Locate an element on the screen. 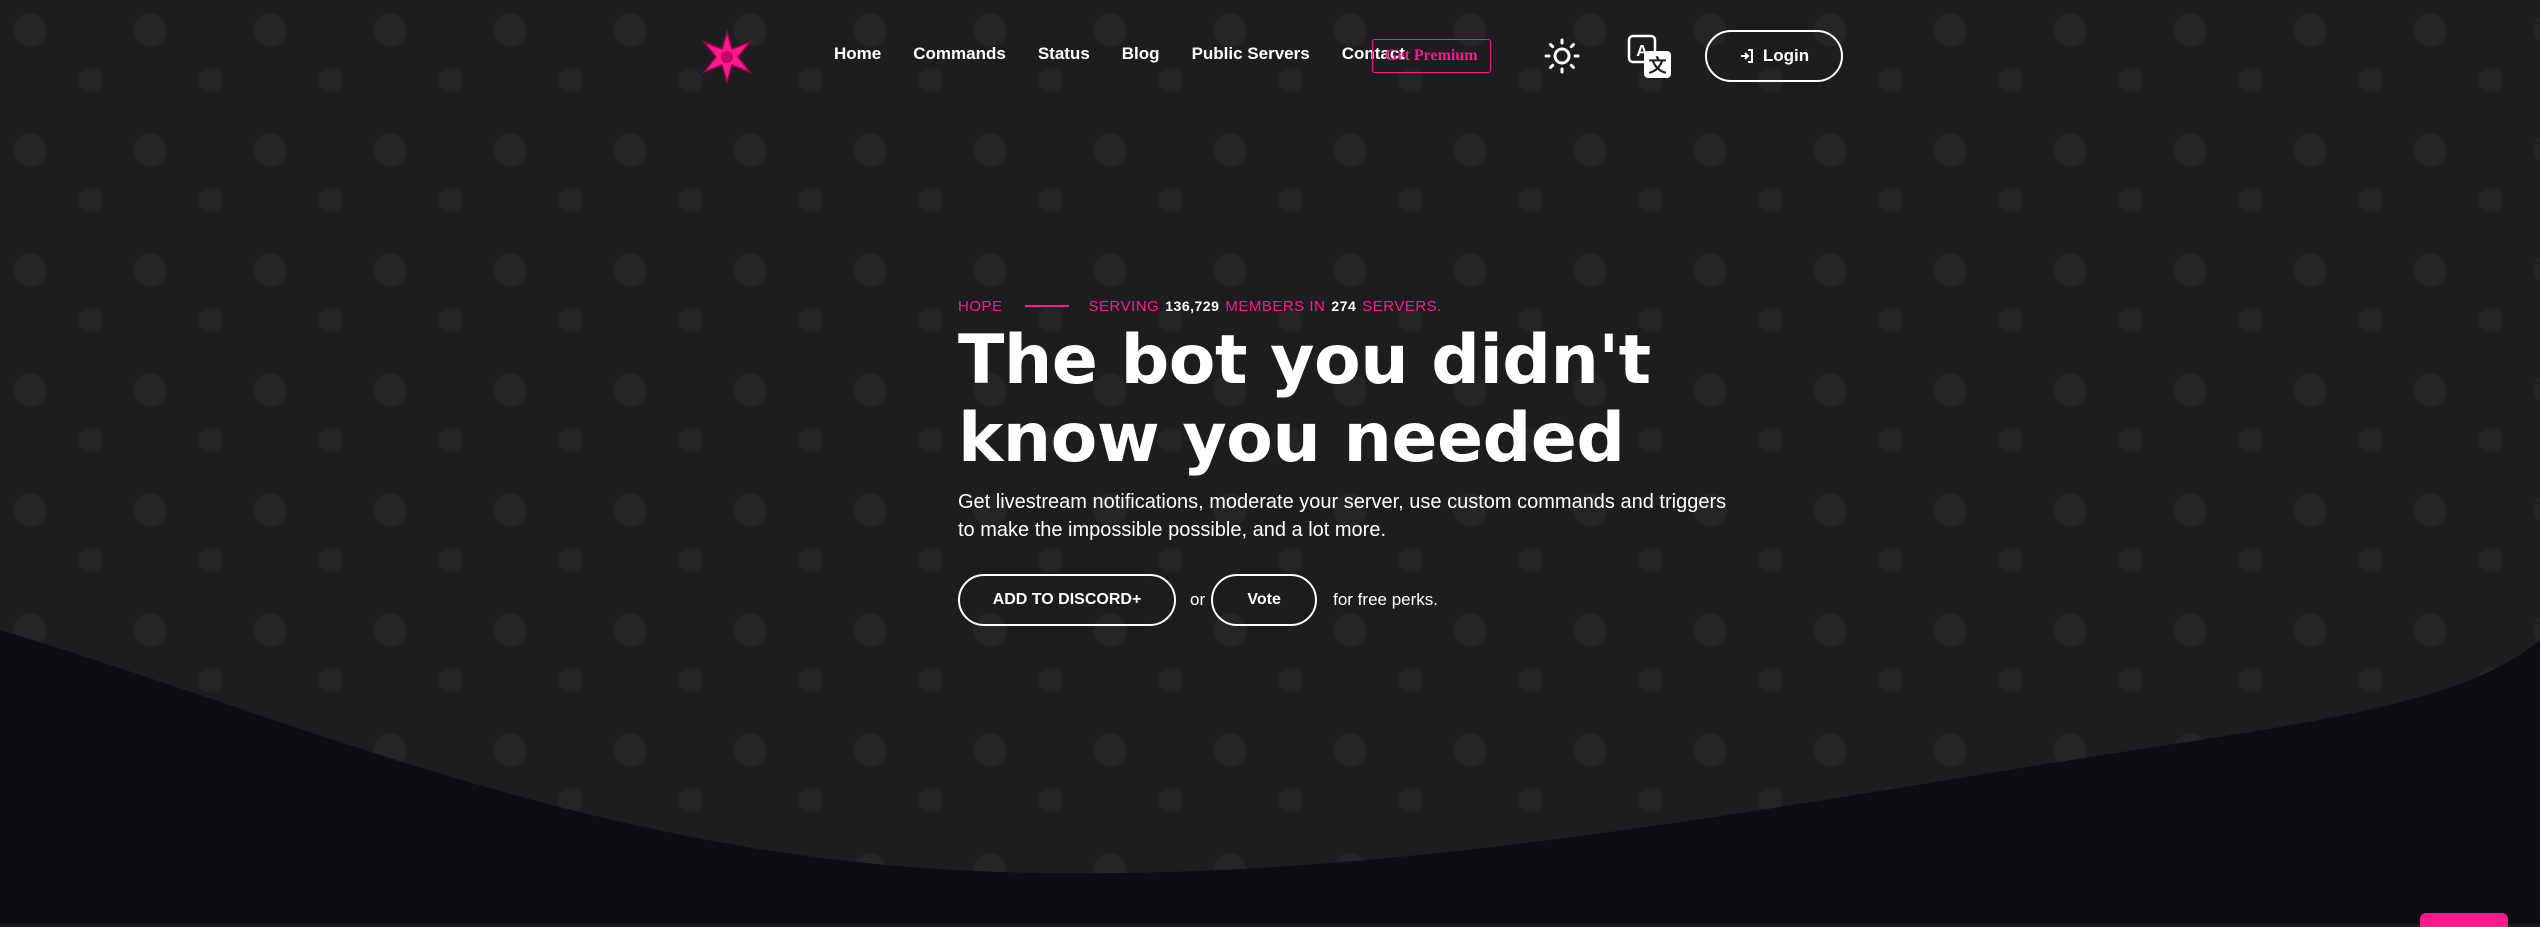  pink-star-logo-icon is located at coordinates (727, 57).